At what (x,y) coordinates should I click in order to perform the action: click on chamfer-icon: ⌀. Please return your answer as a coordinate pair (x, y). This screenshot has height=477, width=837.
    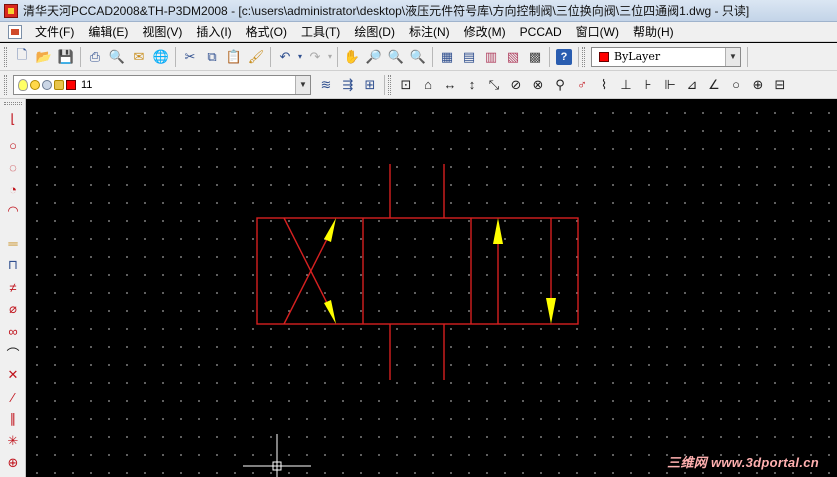
    Looking at the image, I should click on (13, 309).